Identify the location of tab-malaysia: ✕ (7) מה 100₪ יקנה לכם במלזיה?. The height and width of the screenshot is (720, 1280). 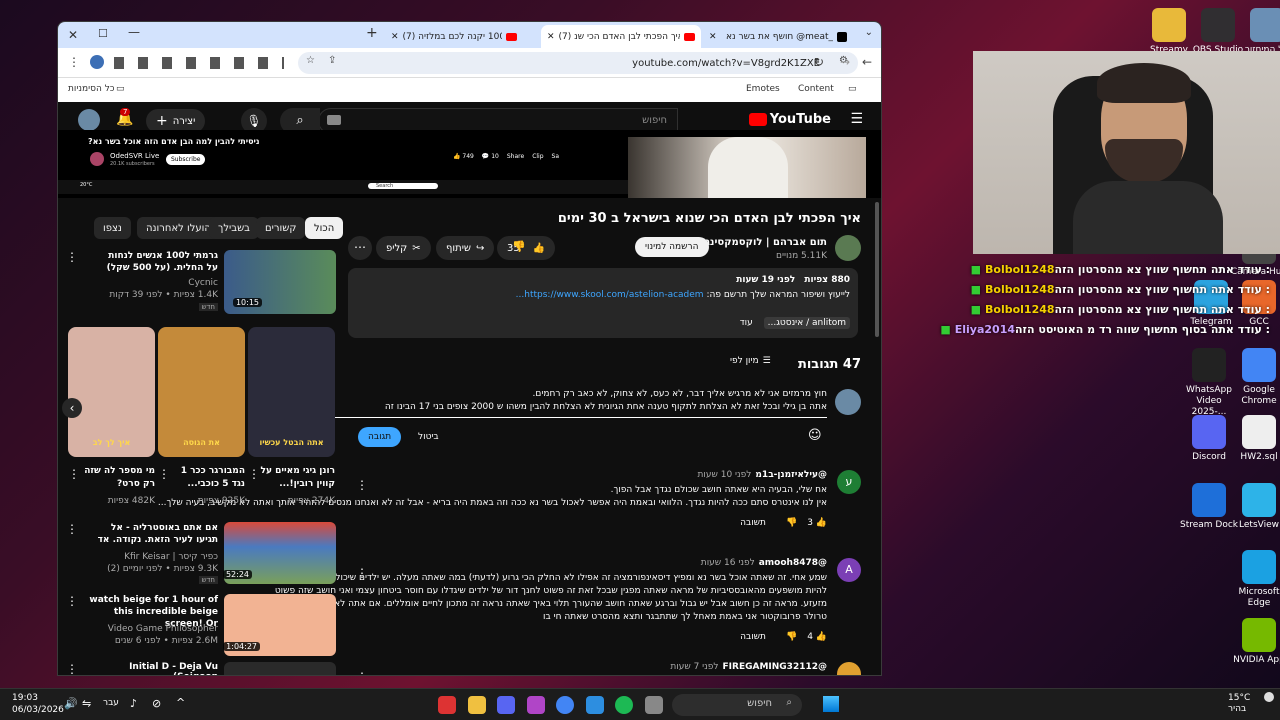
(454, 36).